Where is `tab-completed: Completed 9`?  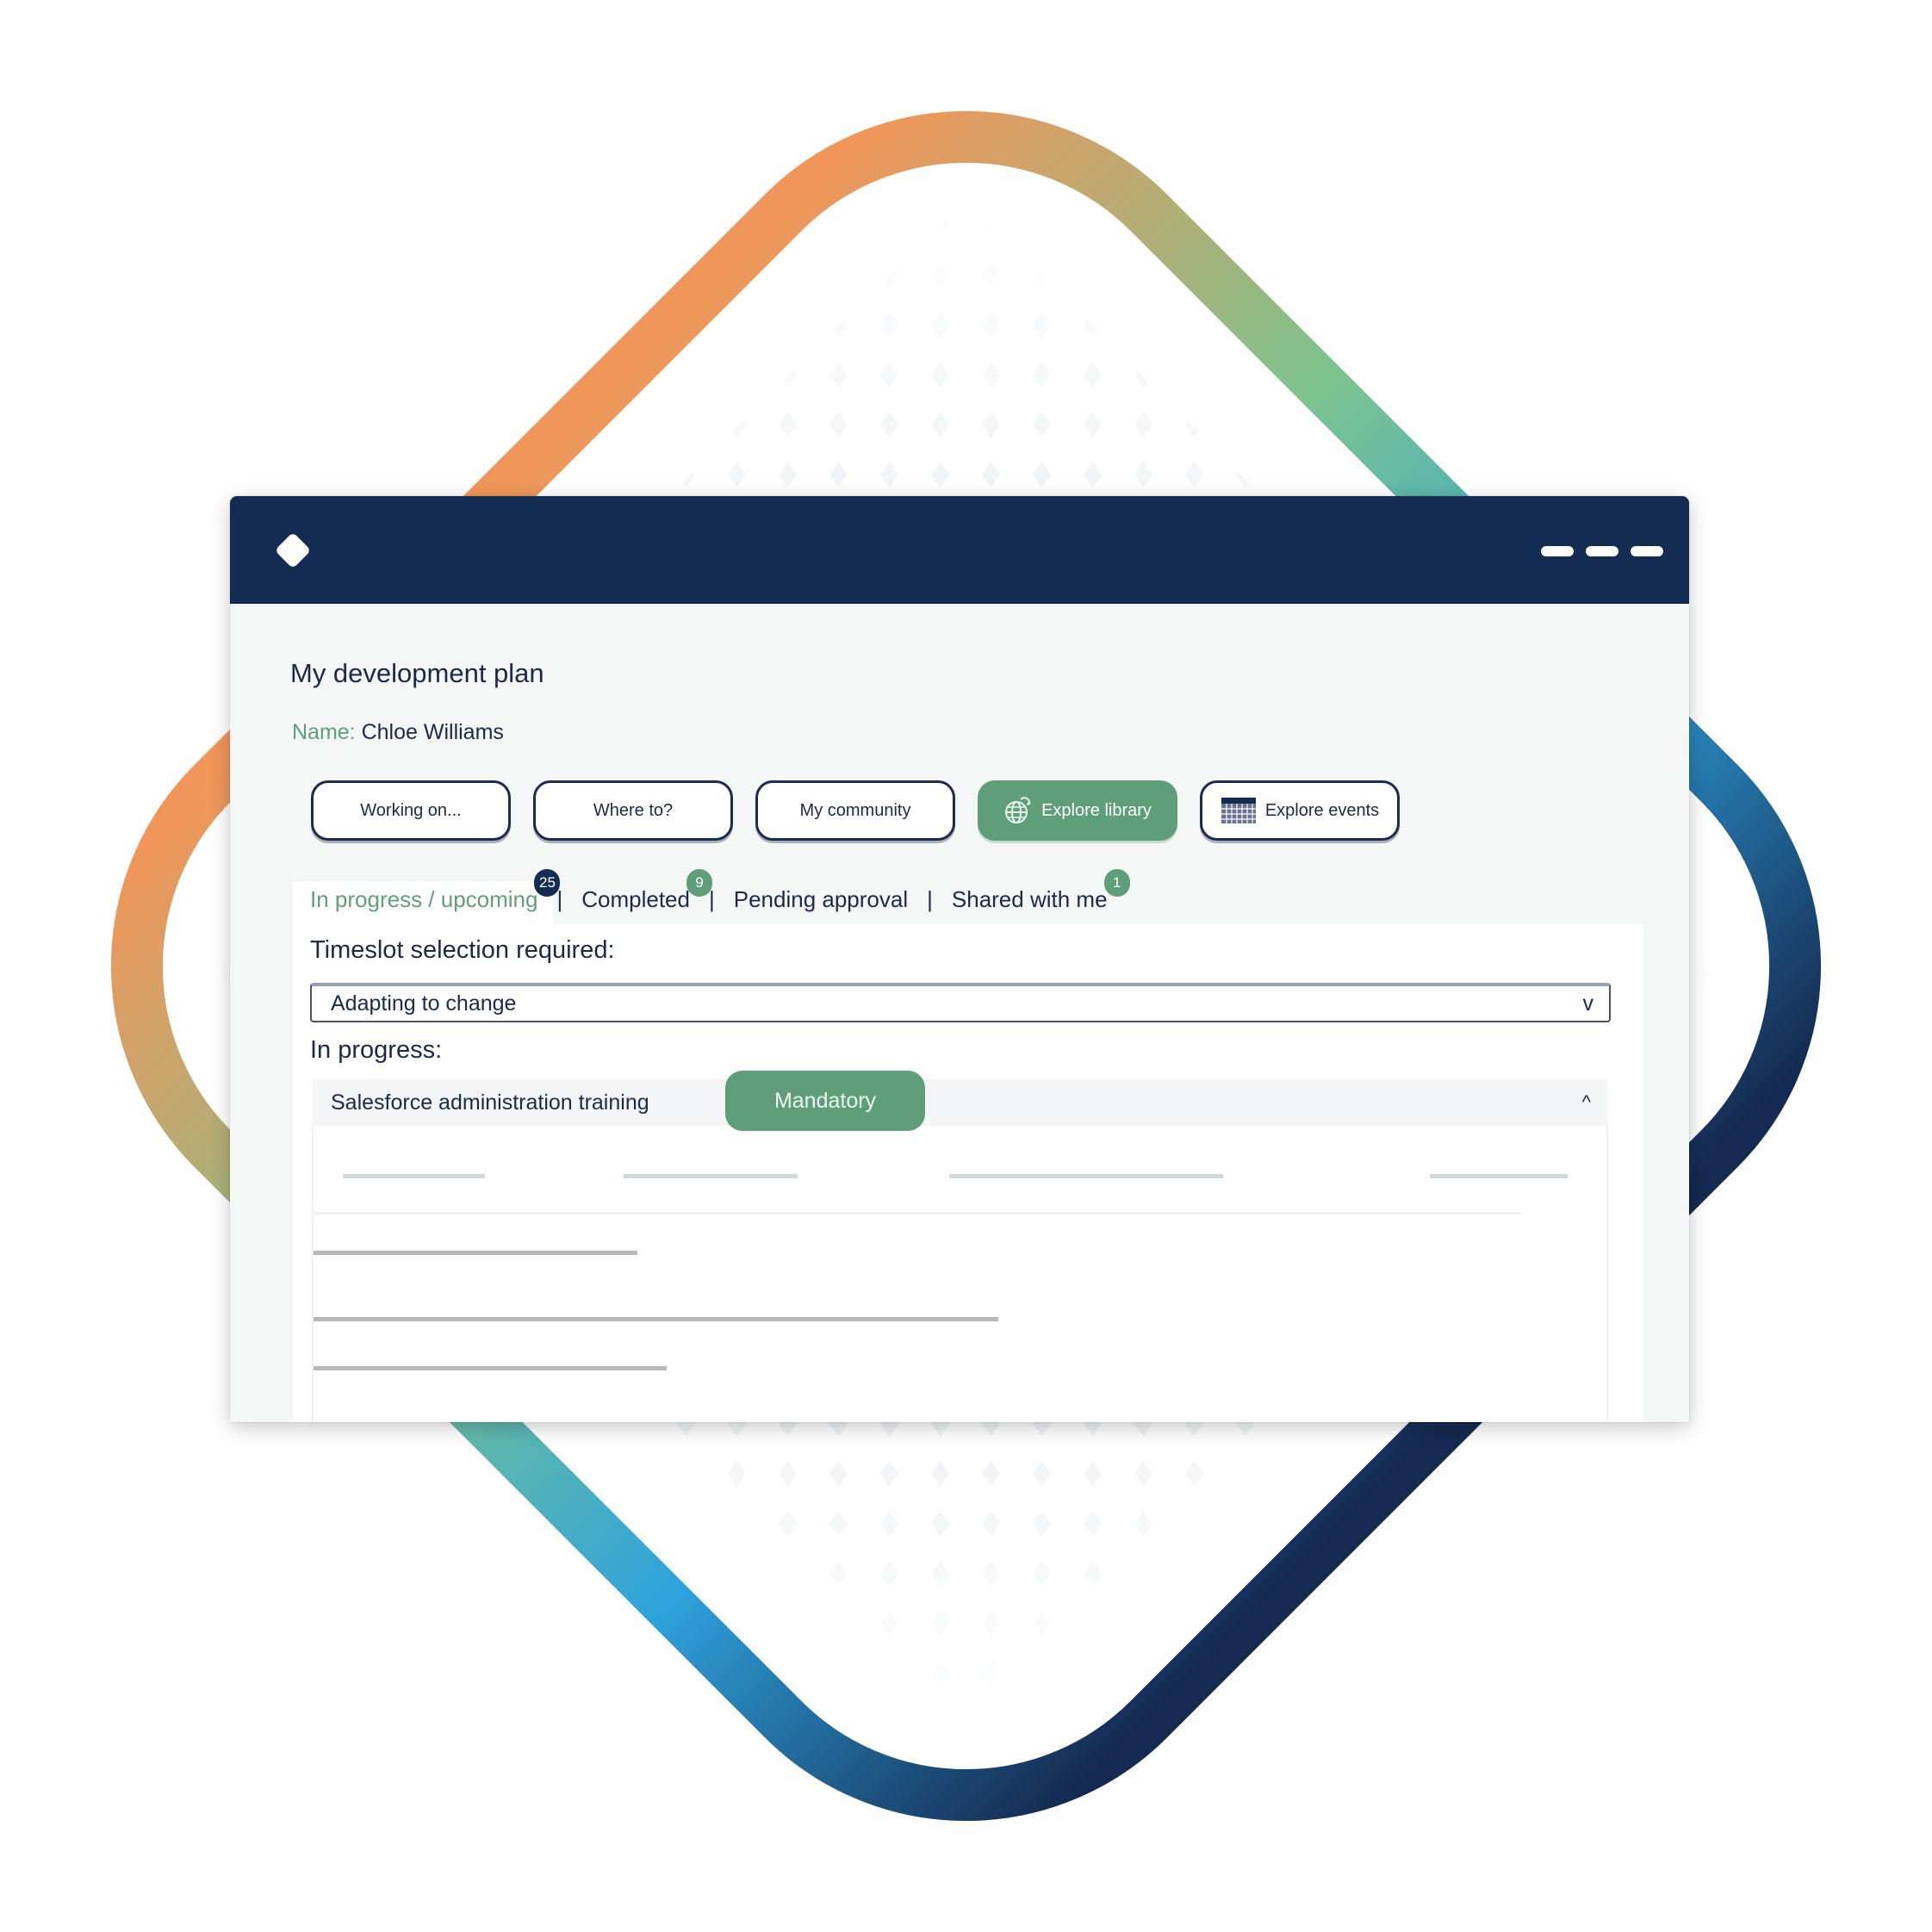
tab-completed: Completed 9 is located at coordinates (646, 891).